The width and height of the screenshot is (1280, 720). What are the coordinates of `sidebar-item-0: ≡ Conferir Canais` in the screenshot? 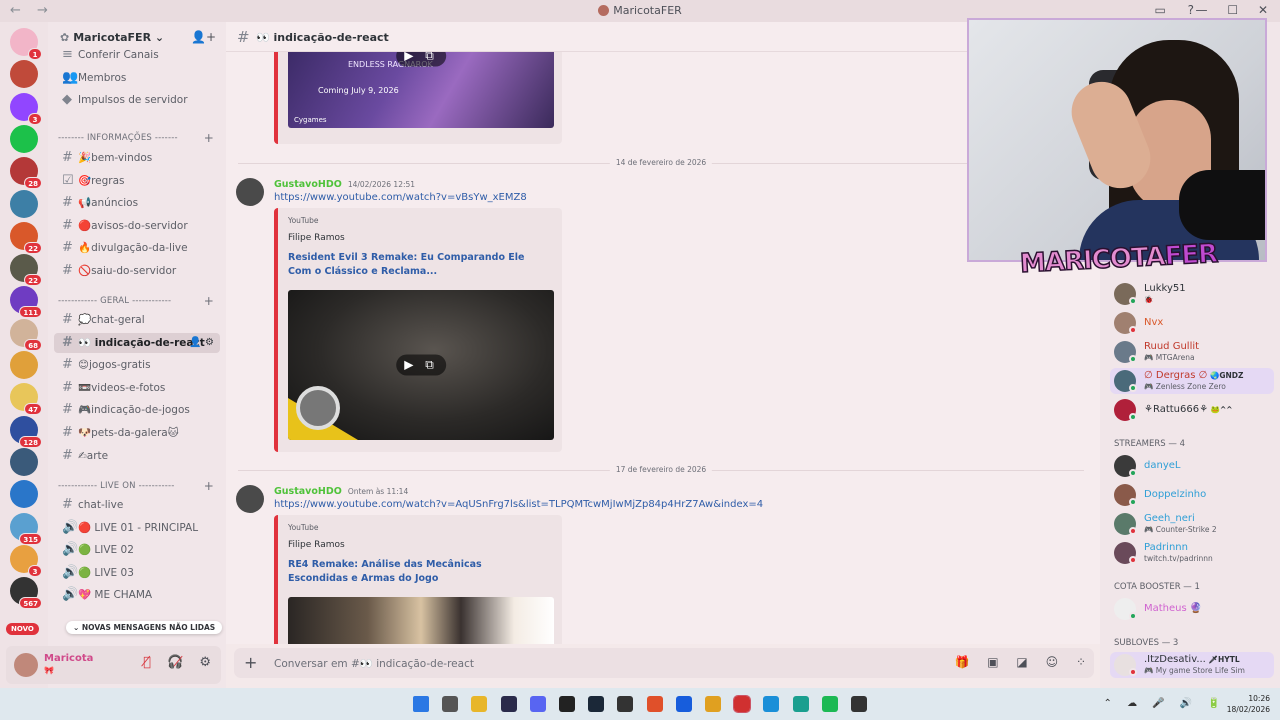 It's located at (137, 55).